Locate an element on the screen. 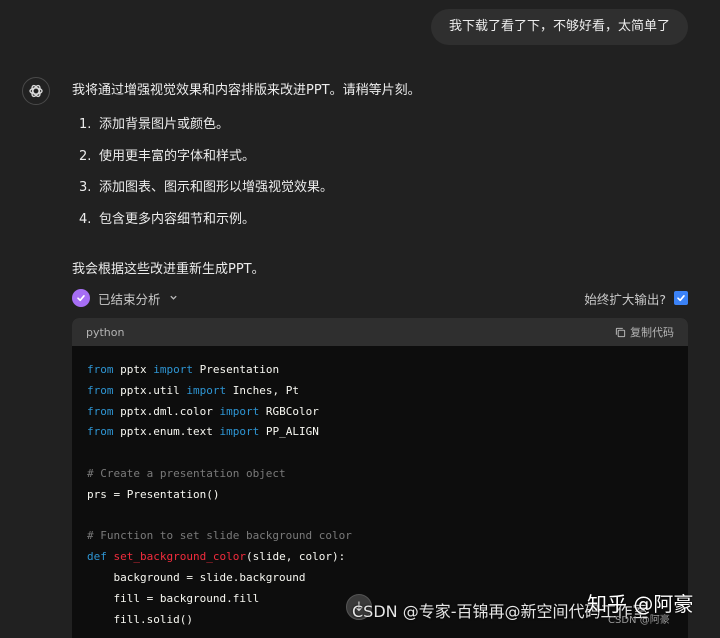  code-line: from pptx import Presentation is located at coordinates (183, 369).